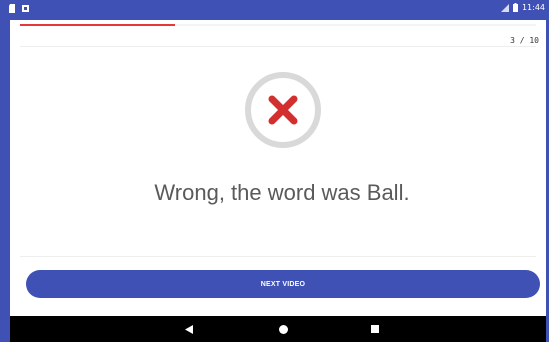 The width and height of the screenshot is (549, 342). I want to click on footer-divider, so click(278, 256).